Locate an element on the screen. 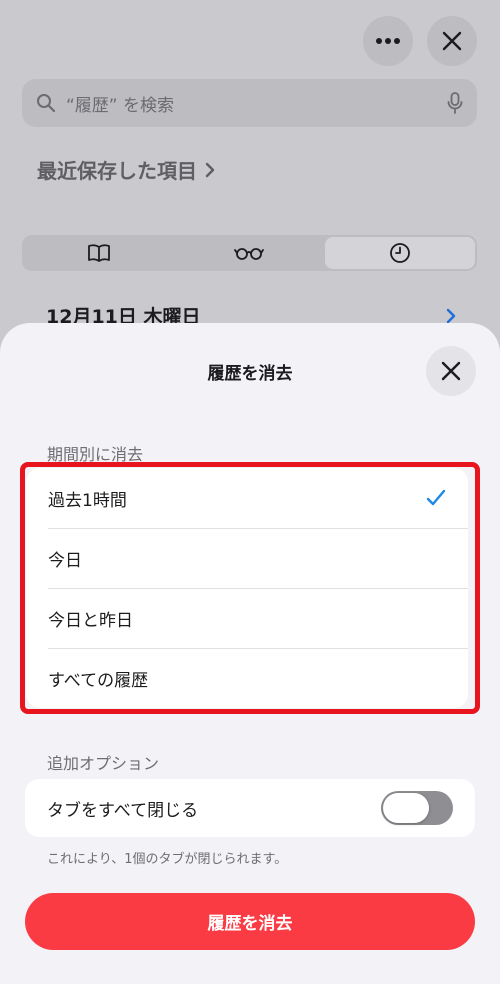 The width and height of the screenshot is (500, 984). sheet-close-button is located at coordinates (451, 371).